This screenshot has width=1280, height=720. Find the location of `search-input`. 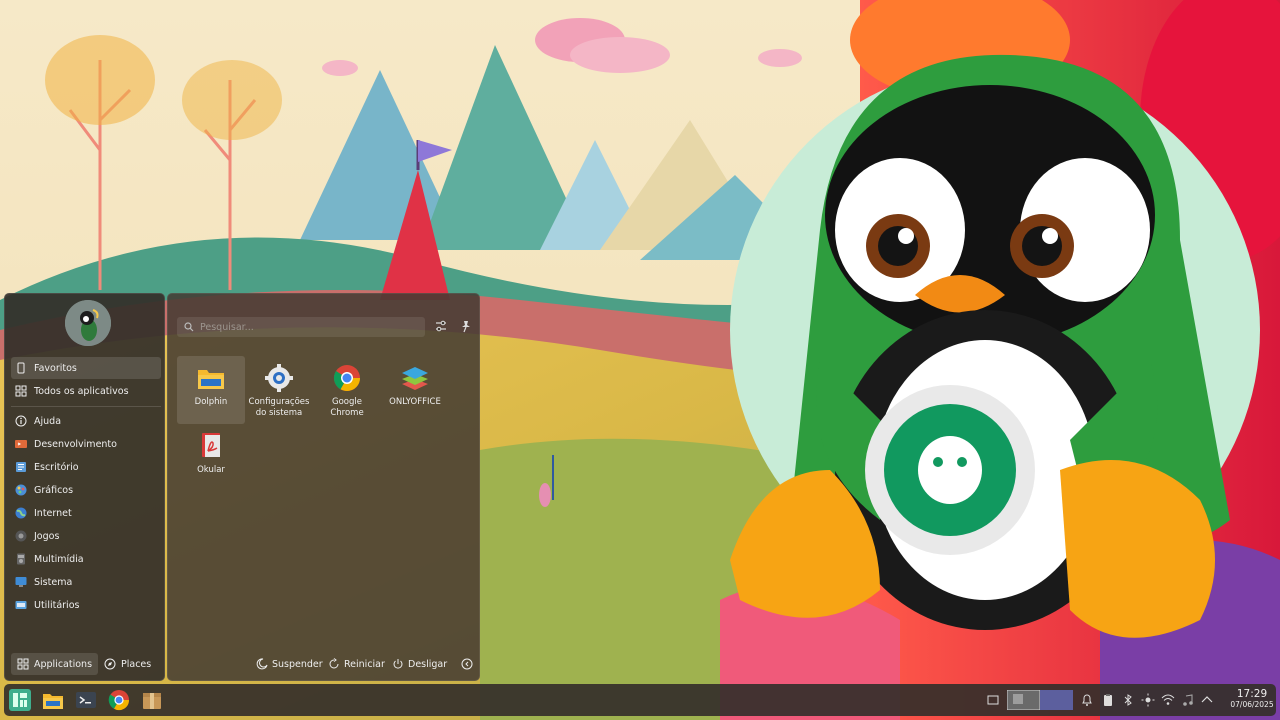

search-input is located at coordinates (310, 327).